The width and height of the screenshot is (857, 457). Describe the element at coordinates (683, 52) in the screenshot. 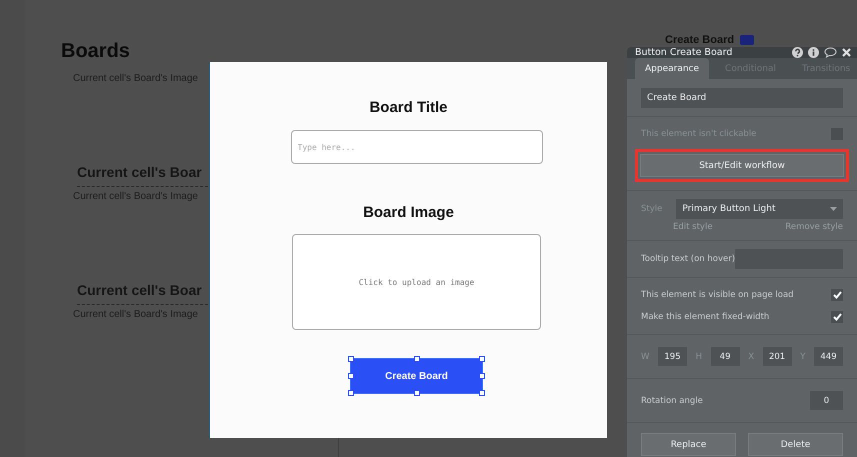

I see `panel-title: Button Create Board` at that location.